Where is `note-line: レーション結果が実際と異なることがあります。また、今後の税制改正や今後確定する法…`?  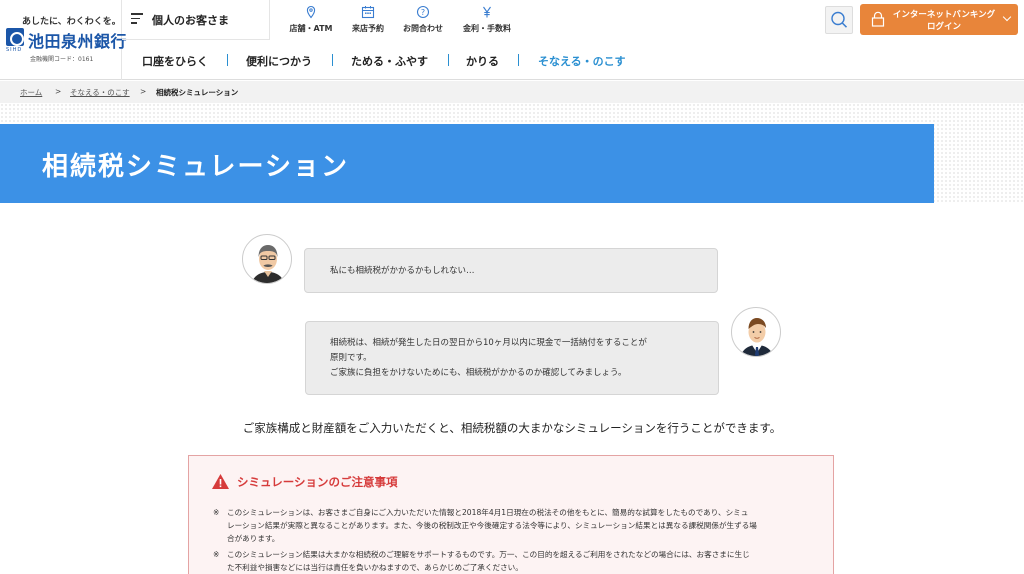
note-line: レーション結果が実際と異なることがあります。また、今後の税制改正や今後確定する法… is located at coordinates (492, 525).